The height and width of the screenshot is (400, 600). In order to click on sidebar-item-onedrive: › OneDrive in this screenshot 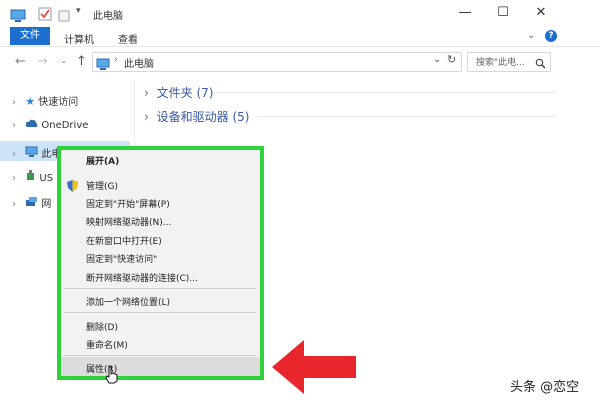, I will do `click(50, 127)`.